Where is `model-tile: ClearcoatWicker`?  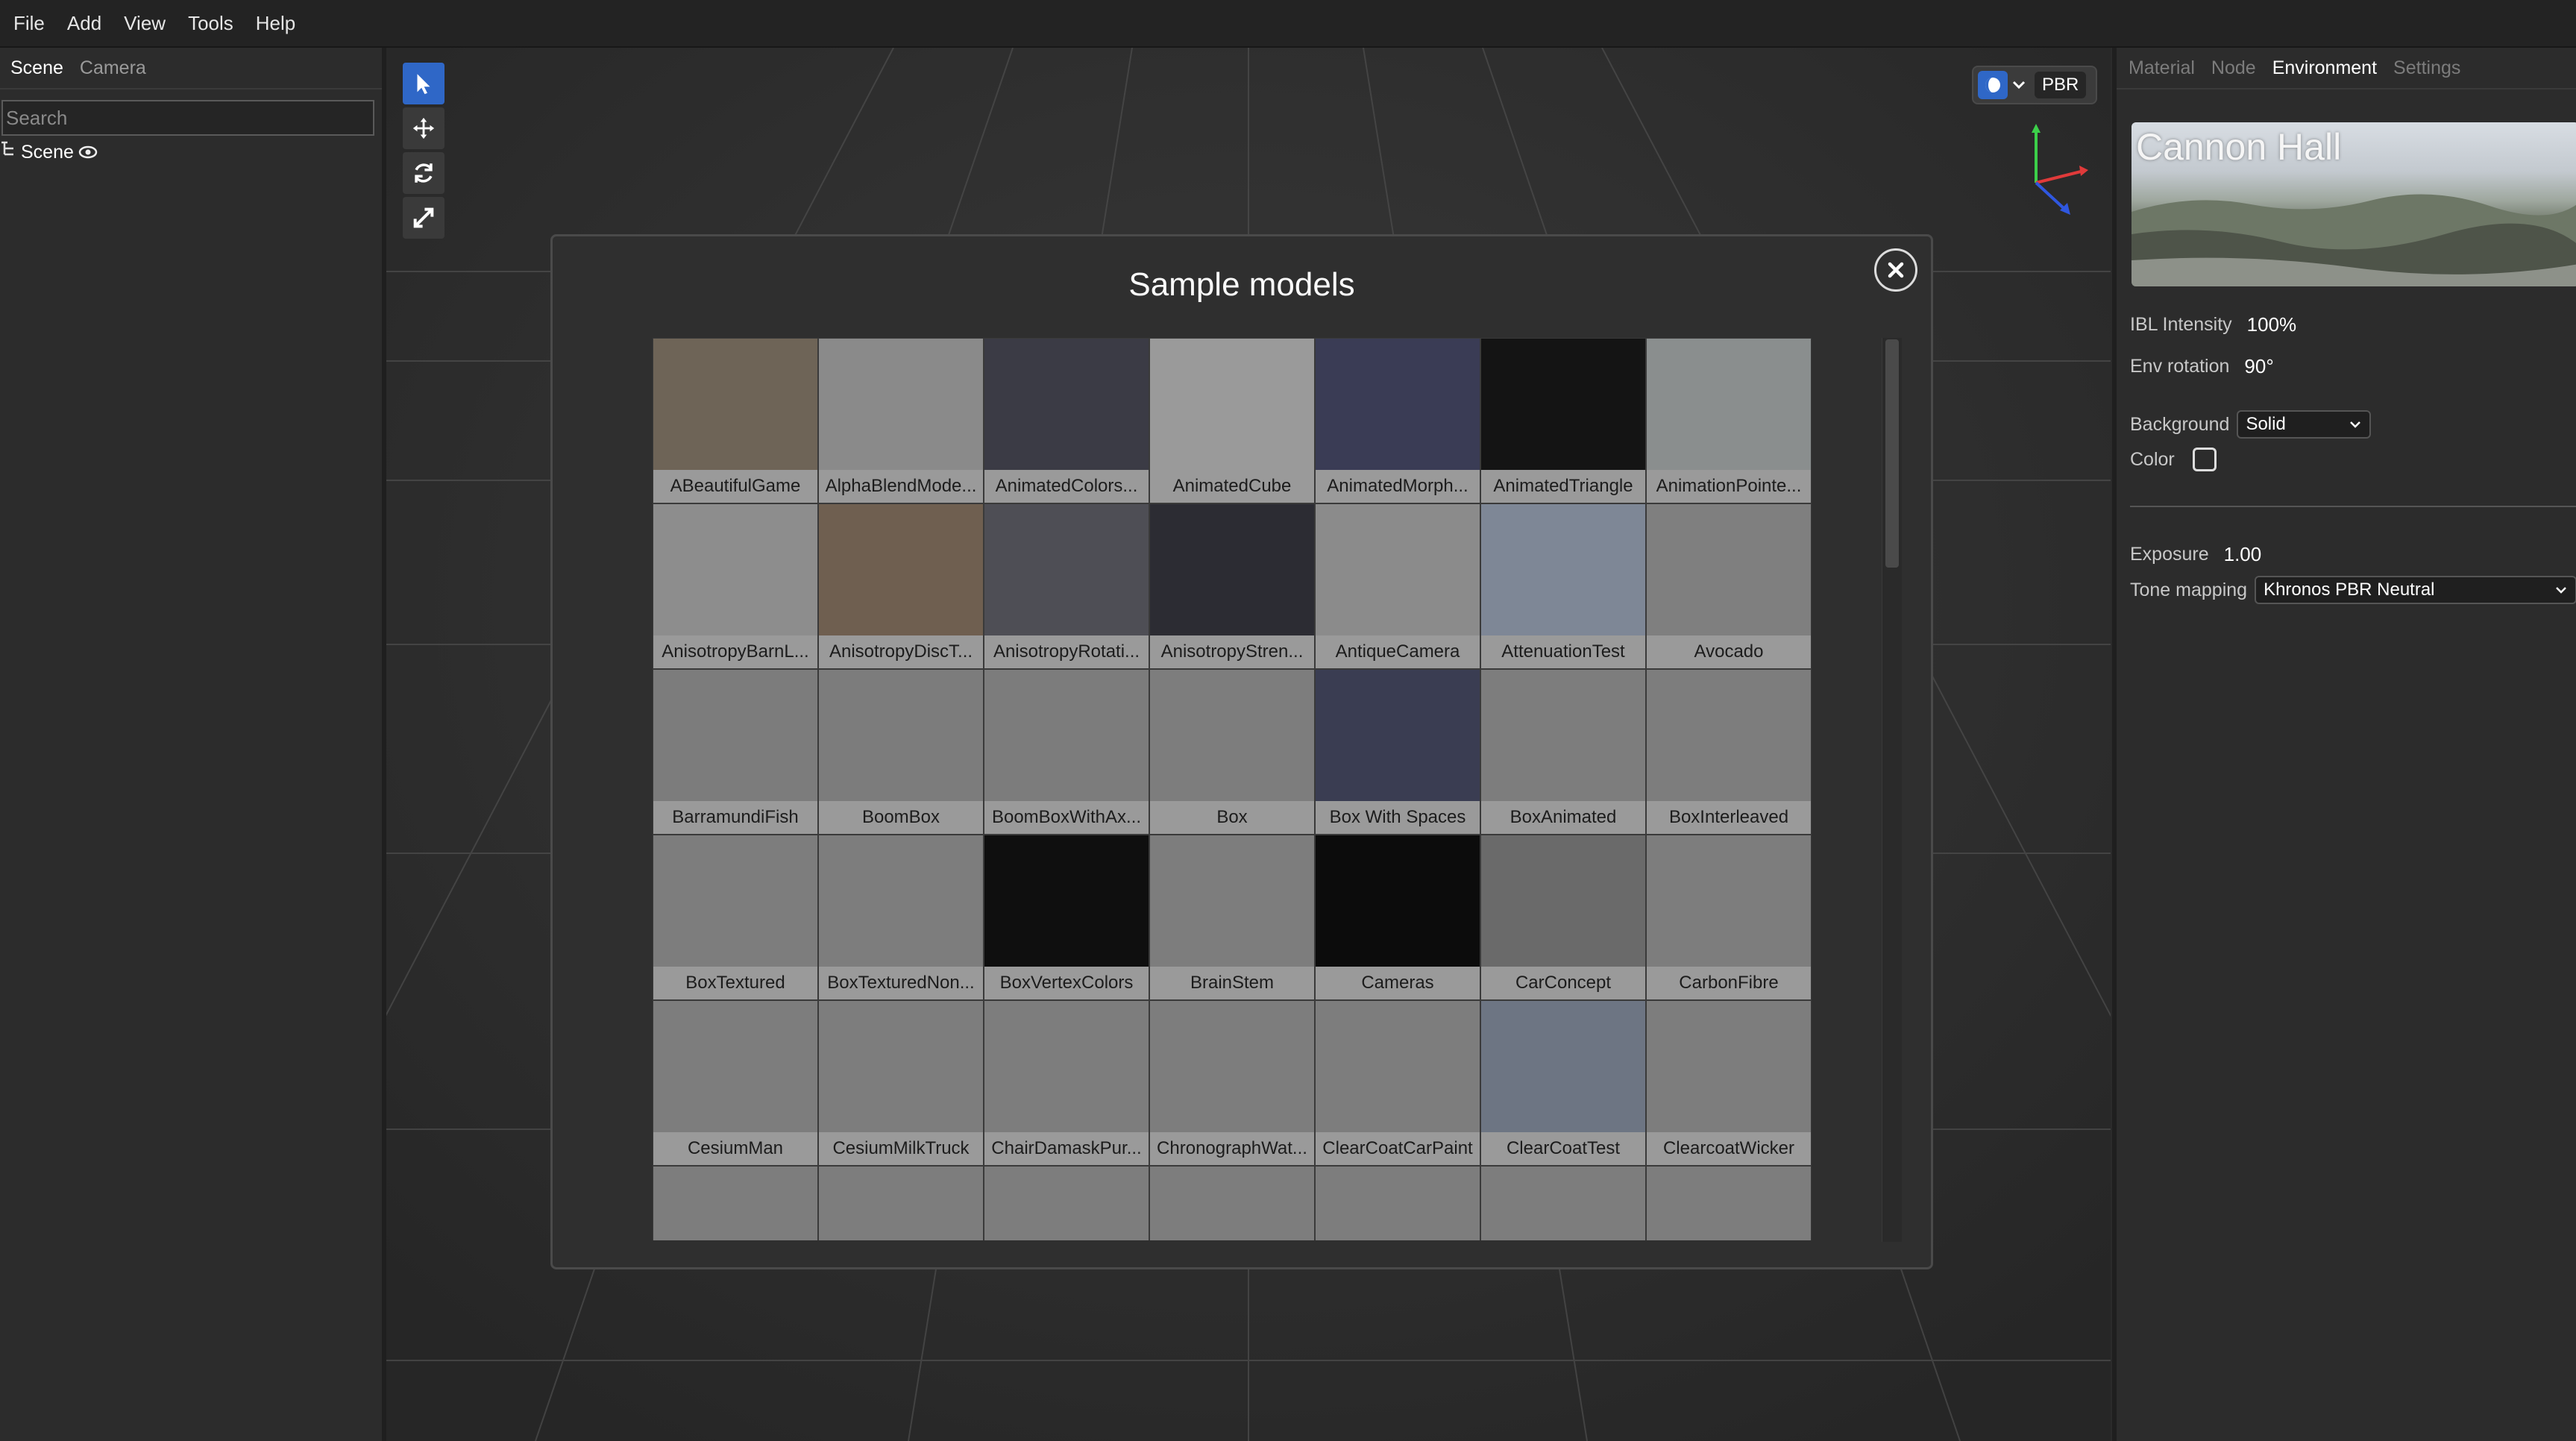 model-tile: ClearcoatWicker is located at coordinates (1729, 1083).